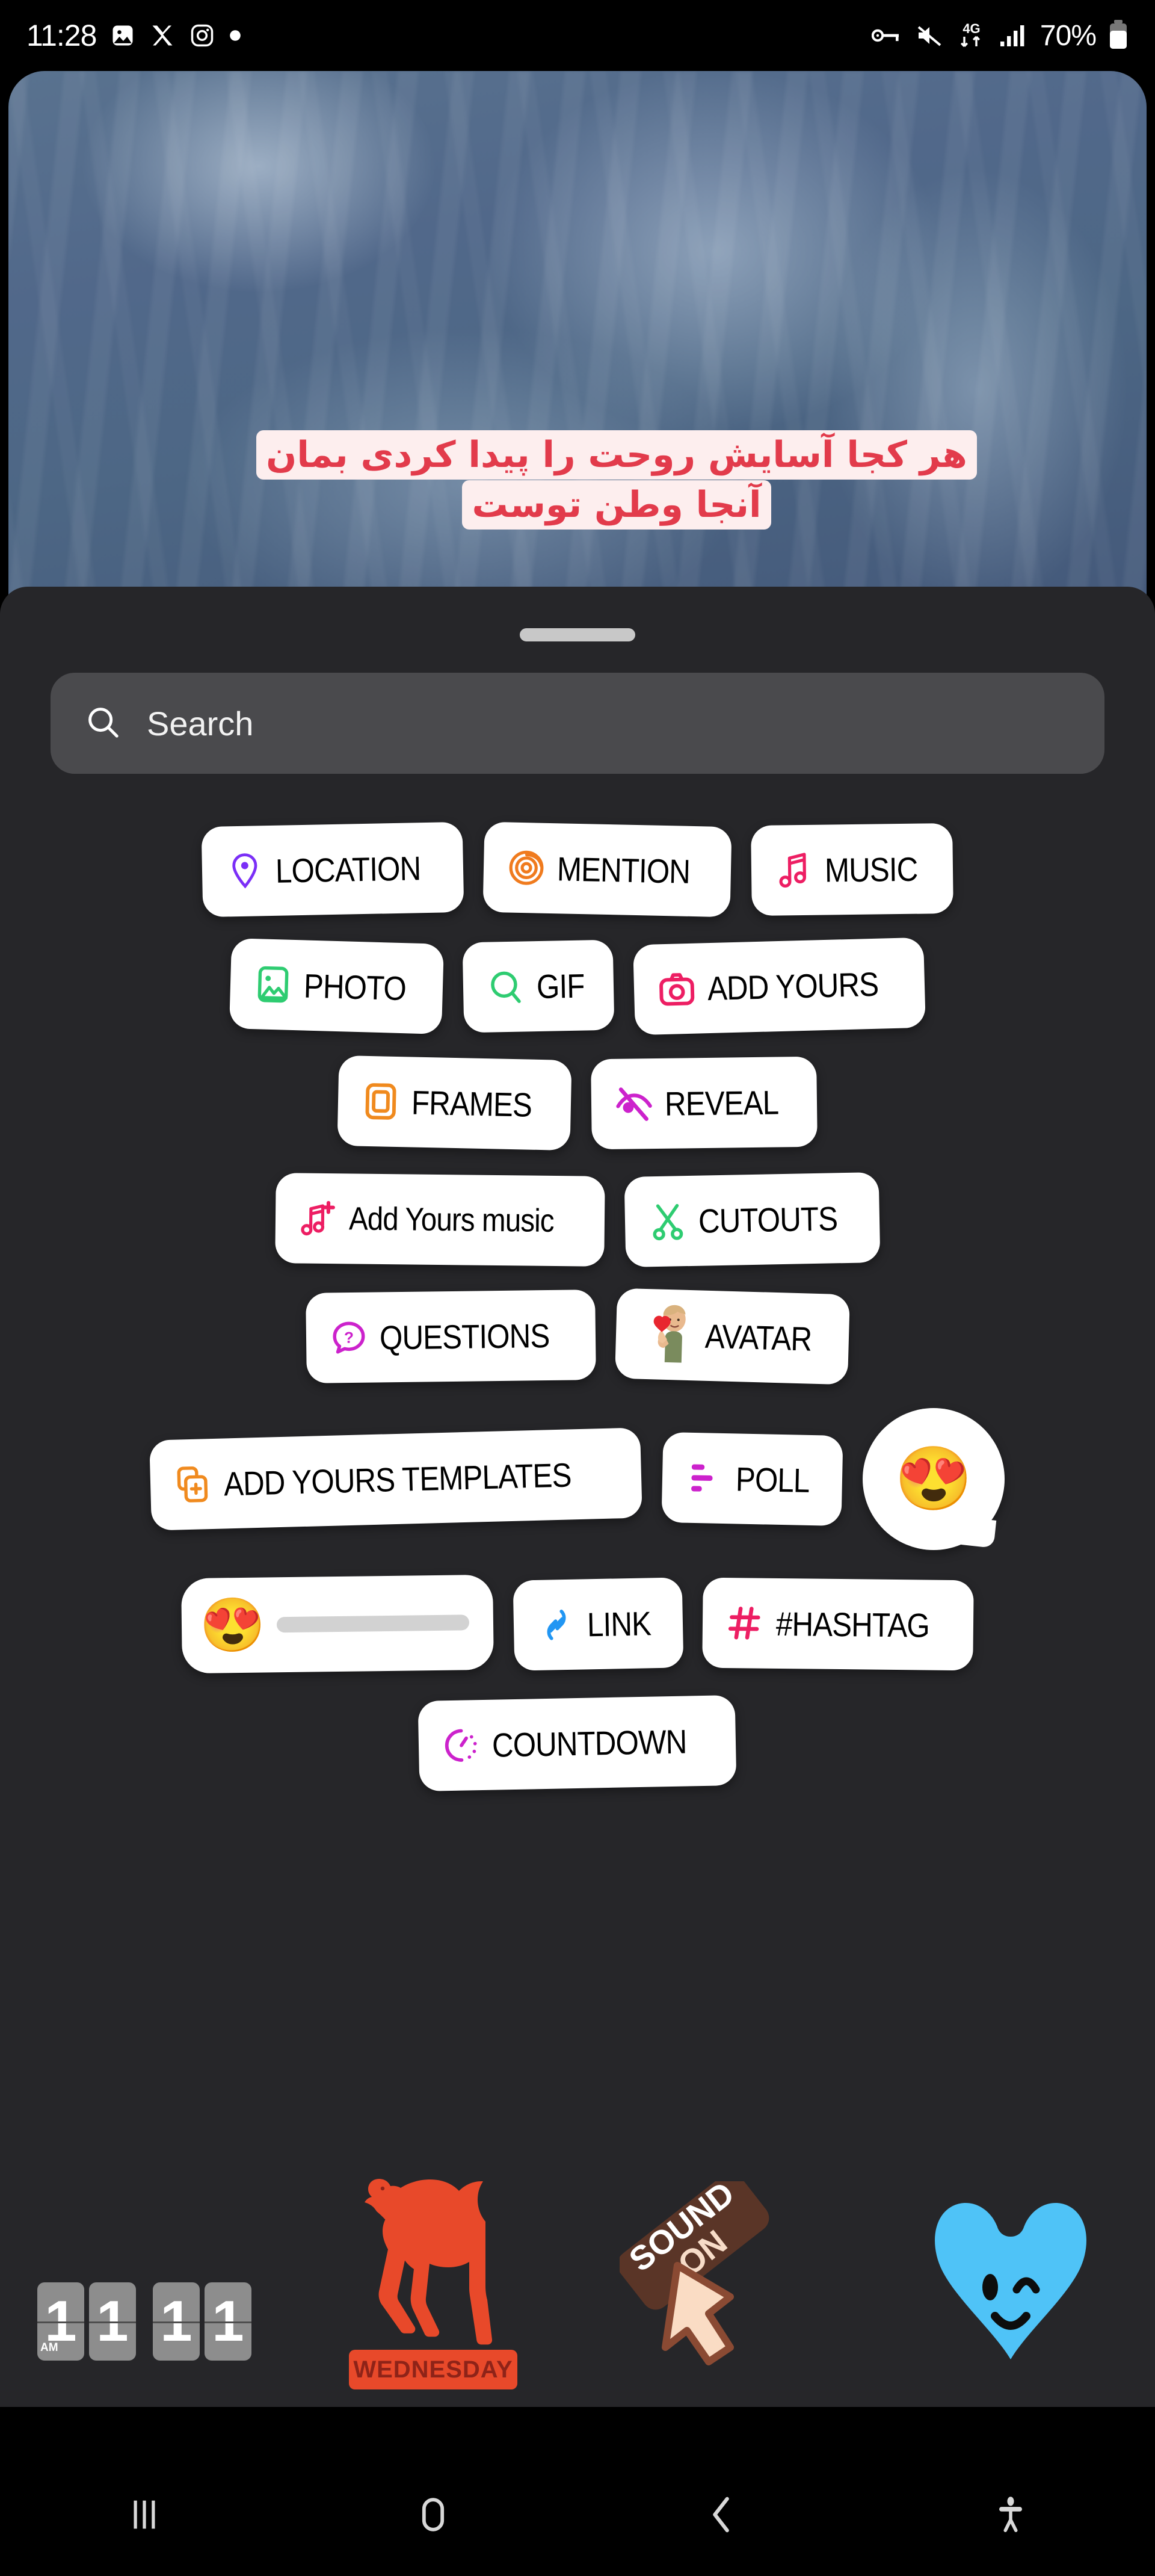 The height and width of the screenshot is (2576, 1155). I want to click on instagram-icon, so click(202, 35).